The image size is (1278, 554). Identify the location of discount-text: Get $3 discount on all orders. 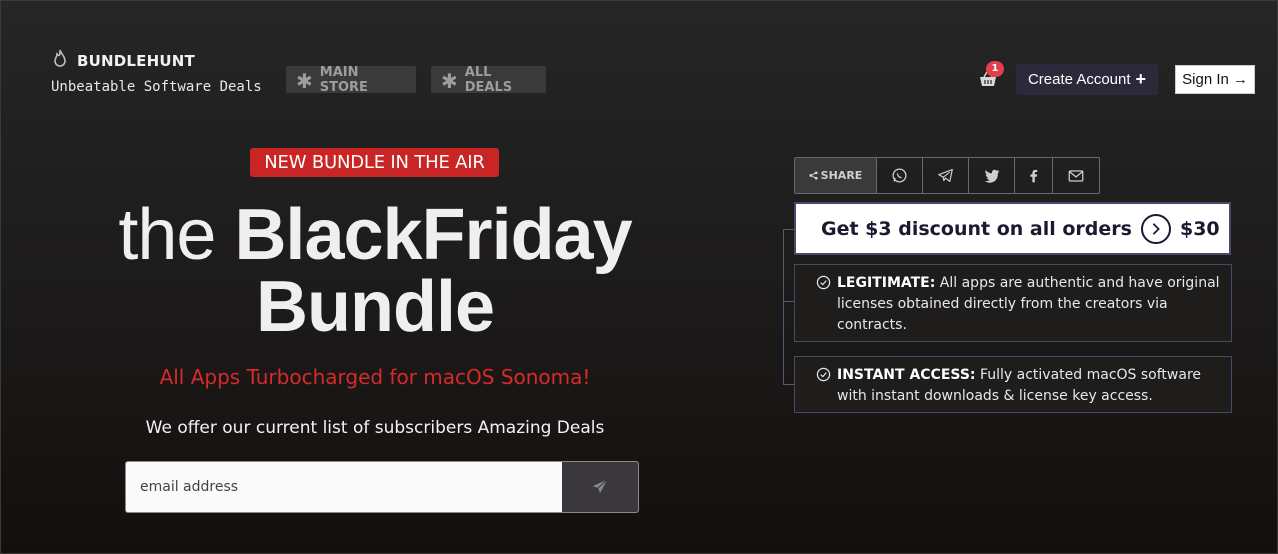
(976, 228).